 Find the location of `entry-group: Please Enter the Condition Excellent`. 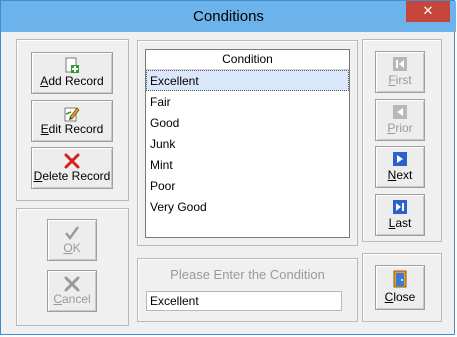

entry-group: Please Enter the Condition Excellent is located at coordinates (247, 290).